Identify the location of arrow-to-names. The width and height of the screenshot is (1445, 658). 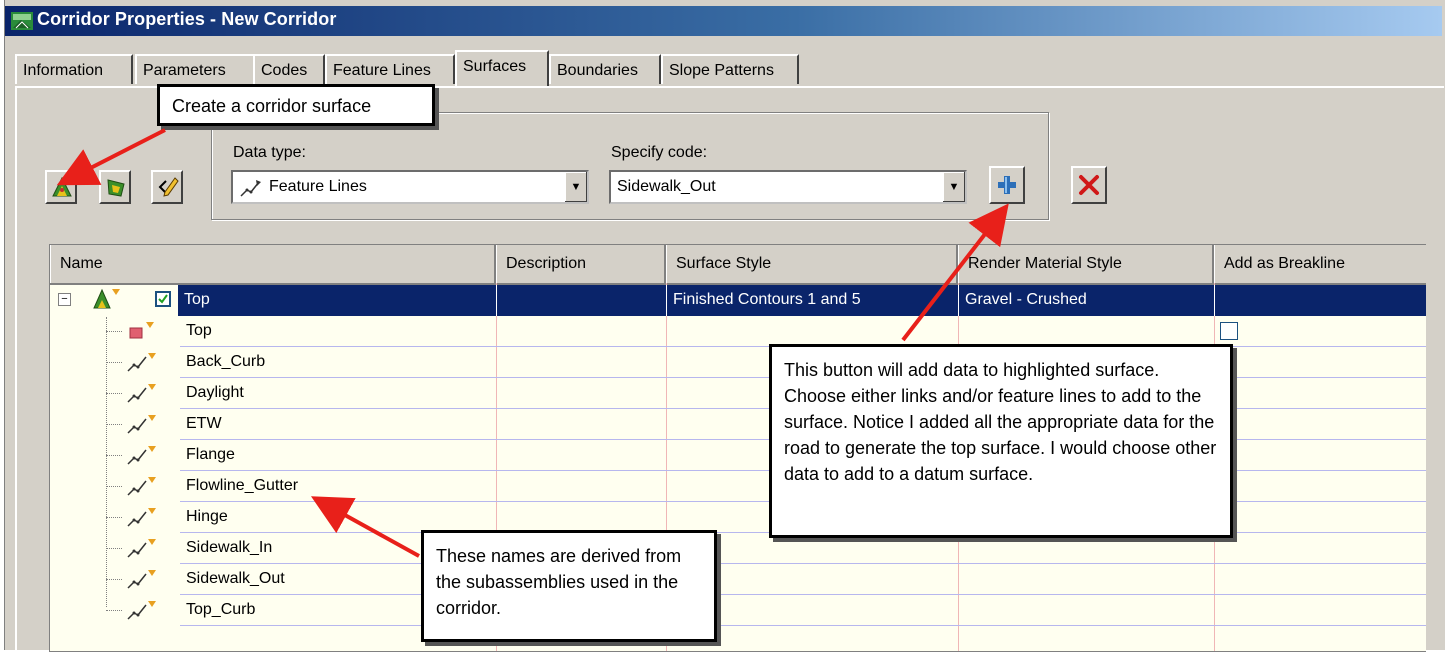
(365, 527).